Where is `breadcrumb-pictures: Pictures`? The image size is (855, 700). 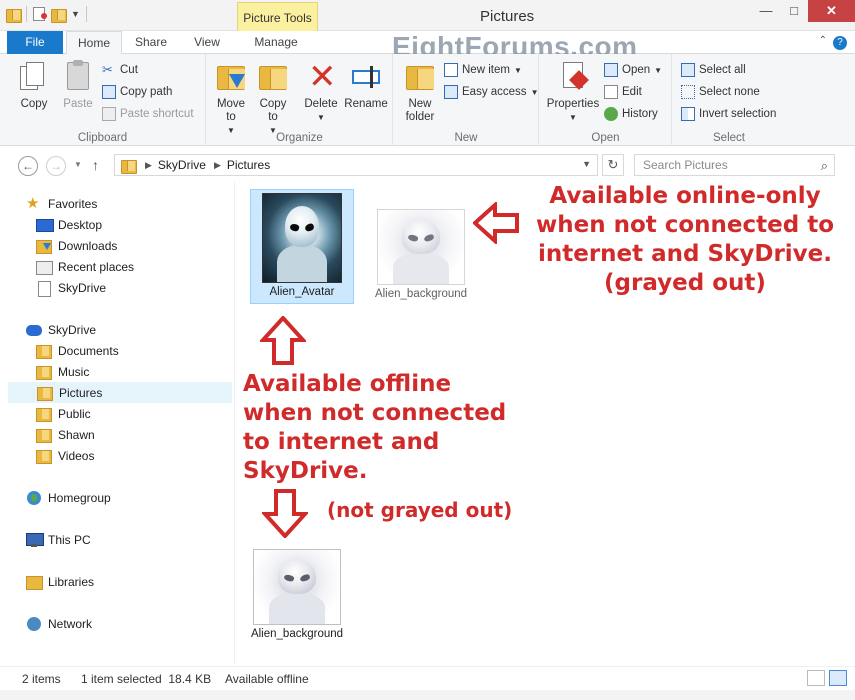
breadcrumb-pictures: Pictures is located at coordinates (248, 165).